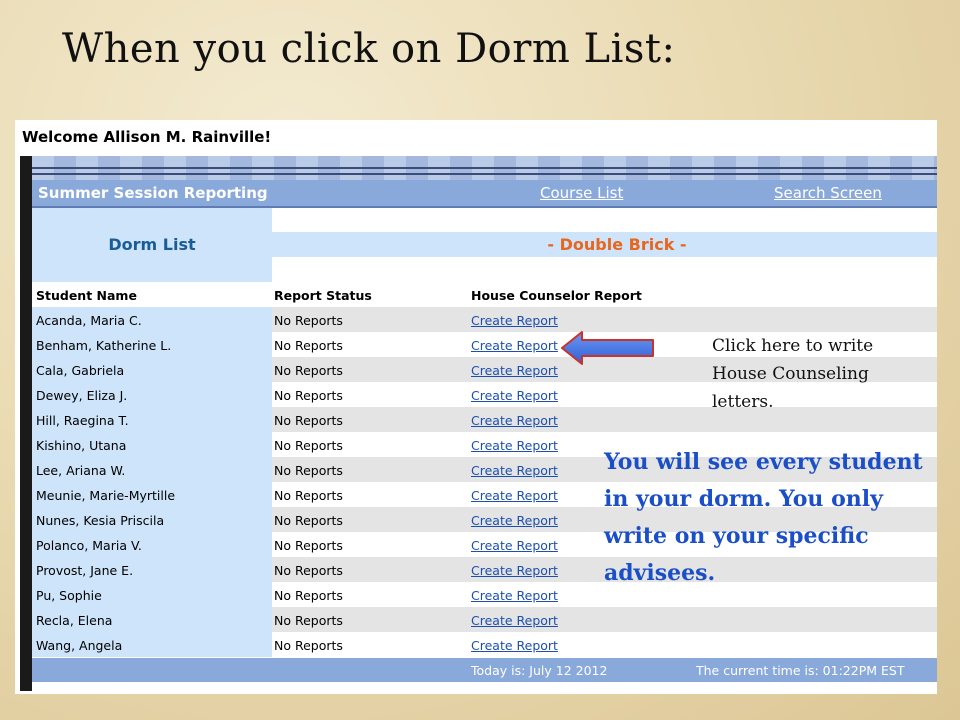 Image resolution: width=960 pixels, height=720 pixels. Describe the element at coordinates (74, 620) in the screenshot. I see `student-name: Recla, Elena` at that location.